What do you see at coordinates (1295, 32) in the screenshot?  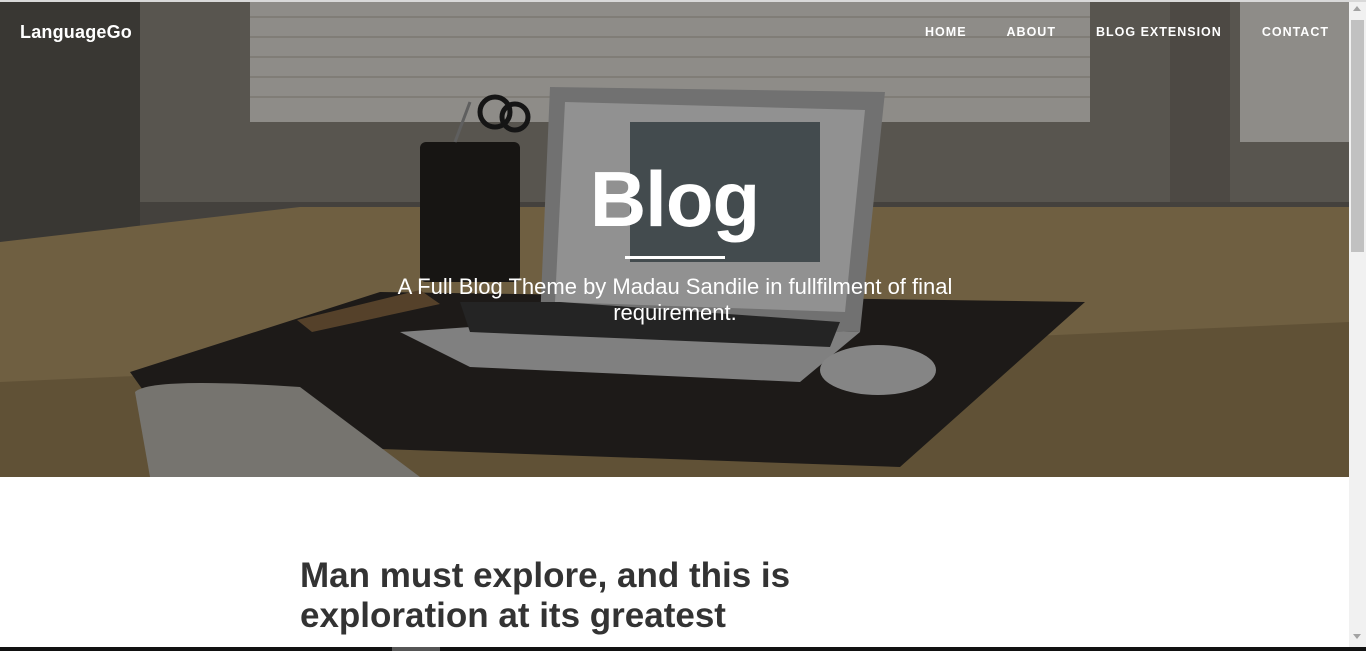 I see `nav-contact: CONTACT` at bounding box center [1295, 32].